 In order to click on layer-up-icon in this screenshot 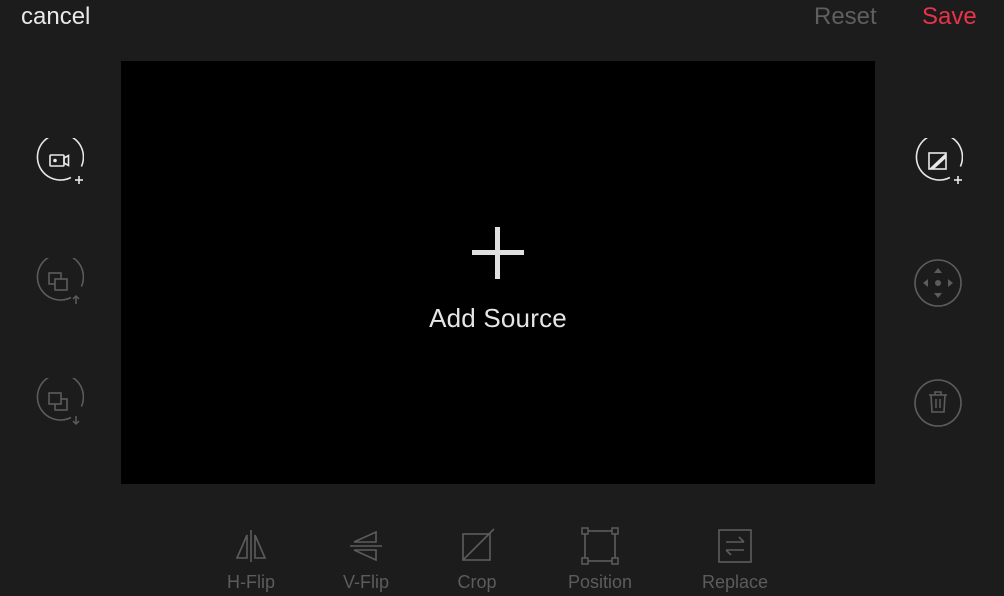, I will do `click(60, 281)`.